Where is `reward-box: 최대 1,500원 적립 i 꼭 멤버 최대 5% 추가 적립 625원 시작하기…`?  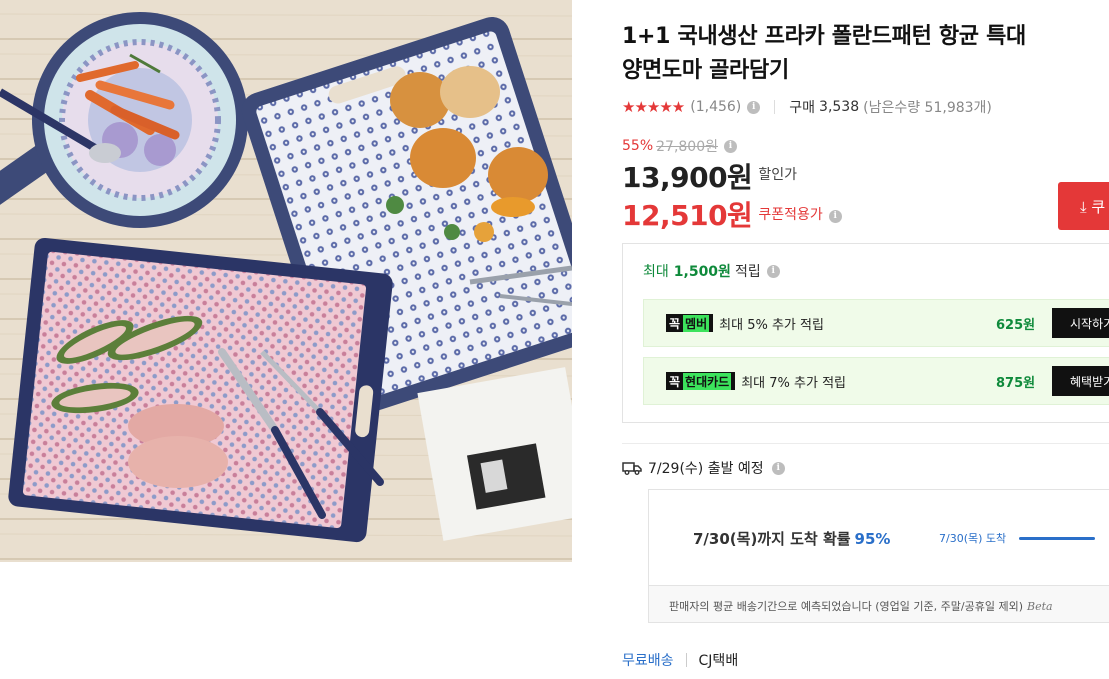
reward-box: 최대 1,500원 적립 i 꼭 멤버 최대 5% 추가 적립 625원 시작하기… is located at coordinates (865, 333).